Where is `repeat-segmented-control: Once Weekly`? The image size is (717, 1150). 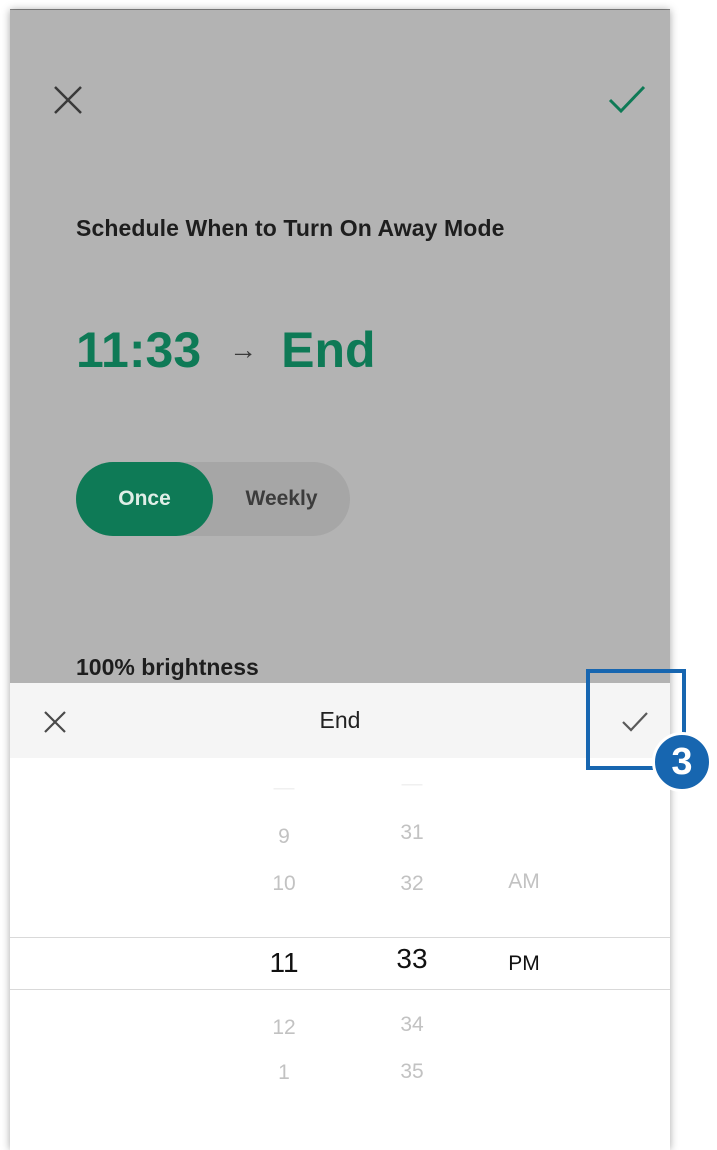 repeat-segmented-control: Once Weekly is located at coordinates (213, 499).